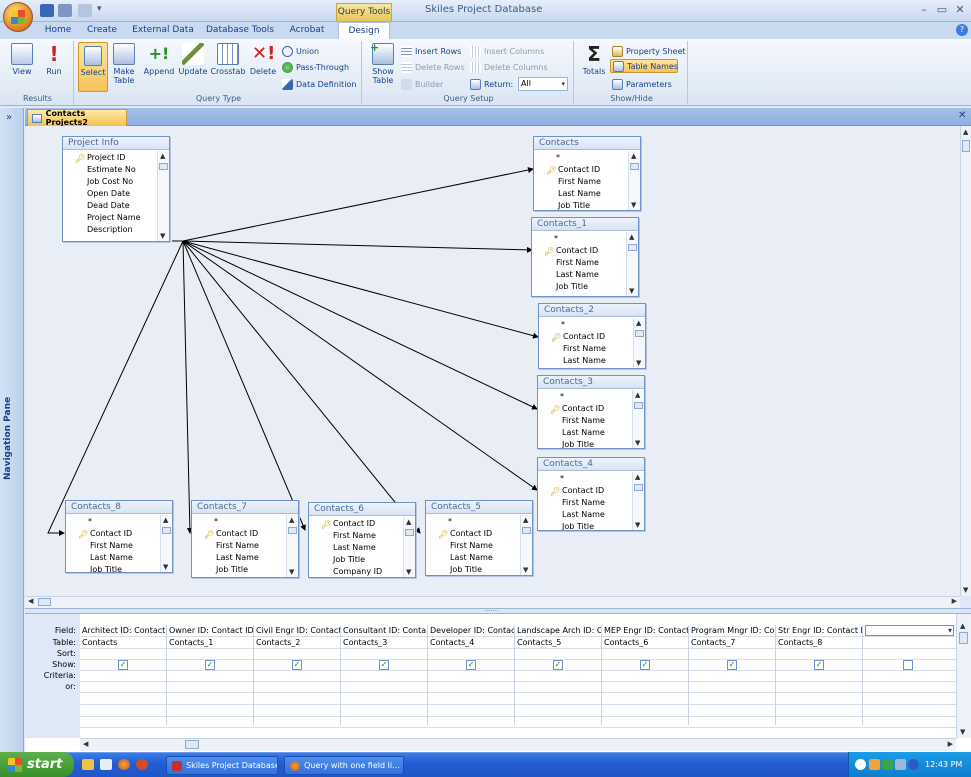 Image resolution: width=971 pixels, height=777 pixels. What do you see at coordinates (909, 675) in the screenshot?
I see `grid-column: ▾` at bounding box center [909, 675].